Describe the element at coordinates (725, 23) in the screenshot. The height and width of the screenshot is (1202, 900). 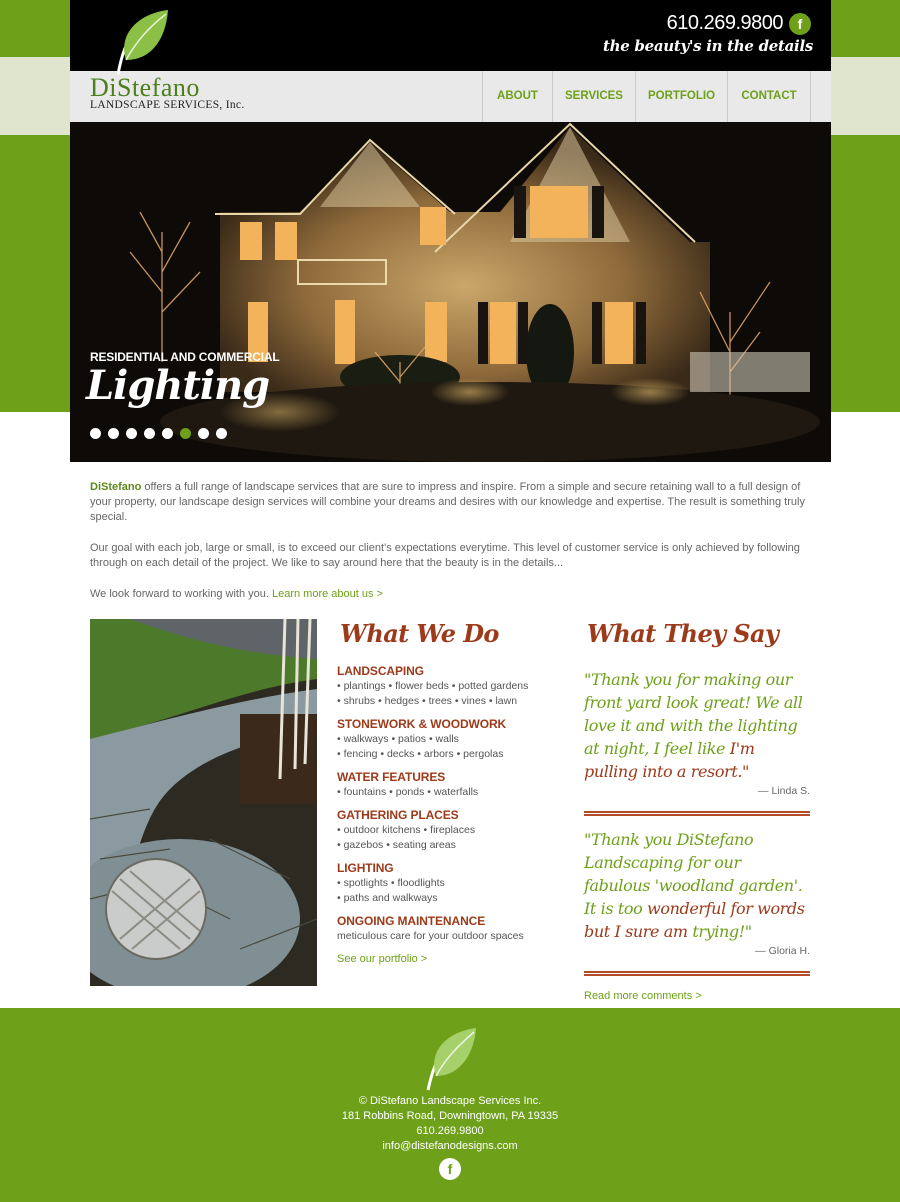
I see `header-phone: 610.269.9800` at that location.